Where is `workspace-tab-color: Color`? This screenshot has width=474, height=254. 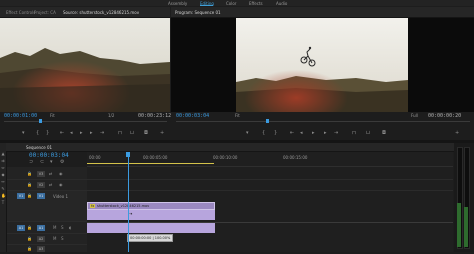
workspace-tab-color: Color is located at coordinates (231, 3).